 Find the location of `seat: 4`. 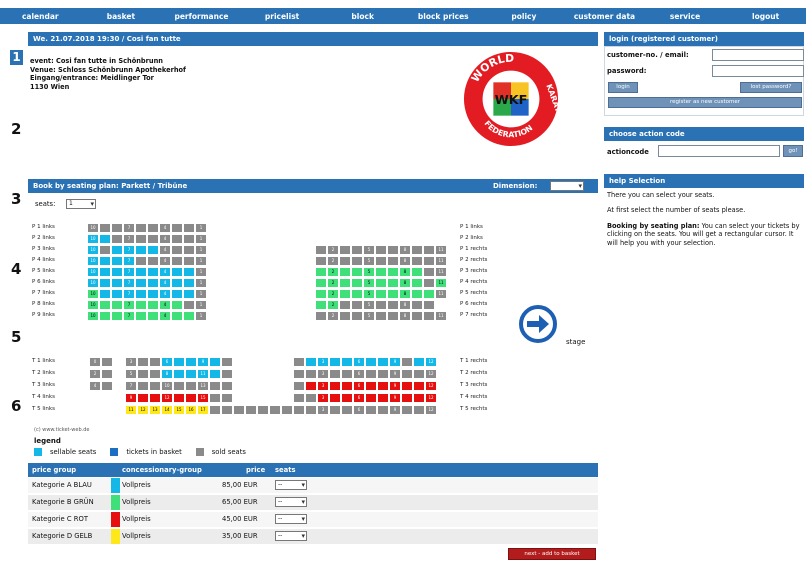

seat: 4 is located at coordinates (165, 239).